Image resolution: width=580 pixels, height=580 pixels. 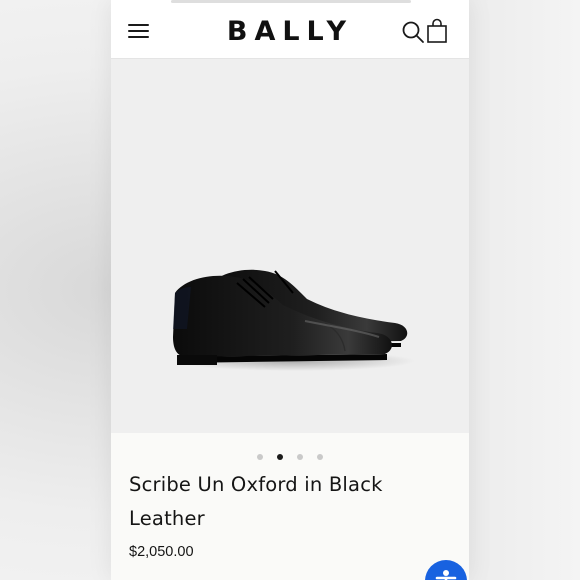 I want to click on accessibility-button, so click(x=446, y=570).